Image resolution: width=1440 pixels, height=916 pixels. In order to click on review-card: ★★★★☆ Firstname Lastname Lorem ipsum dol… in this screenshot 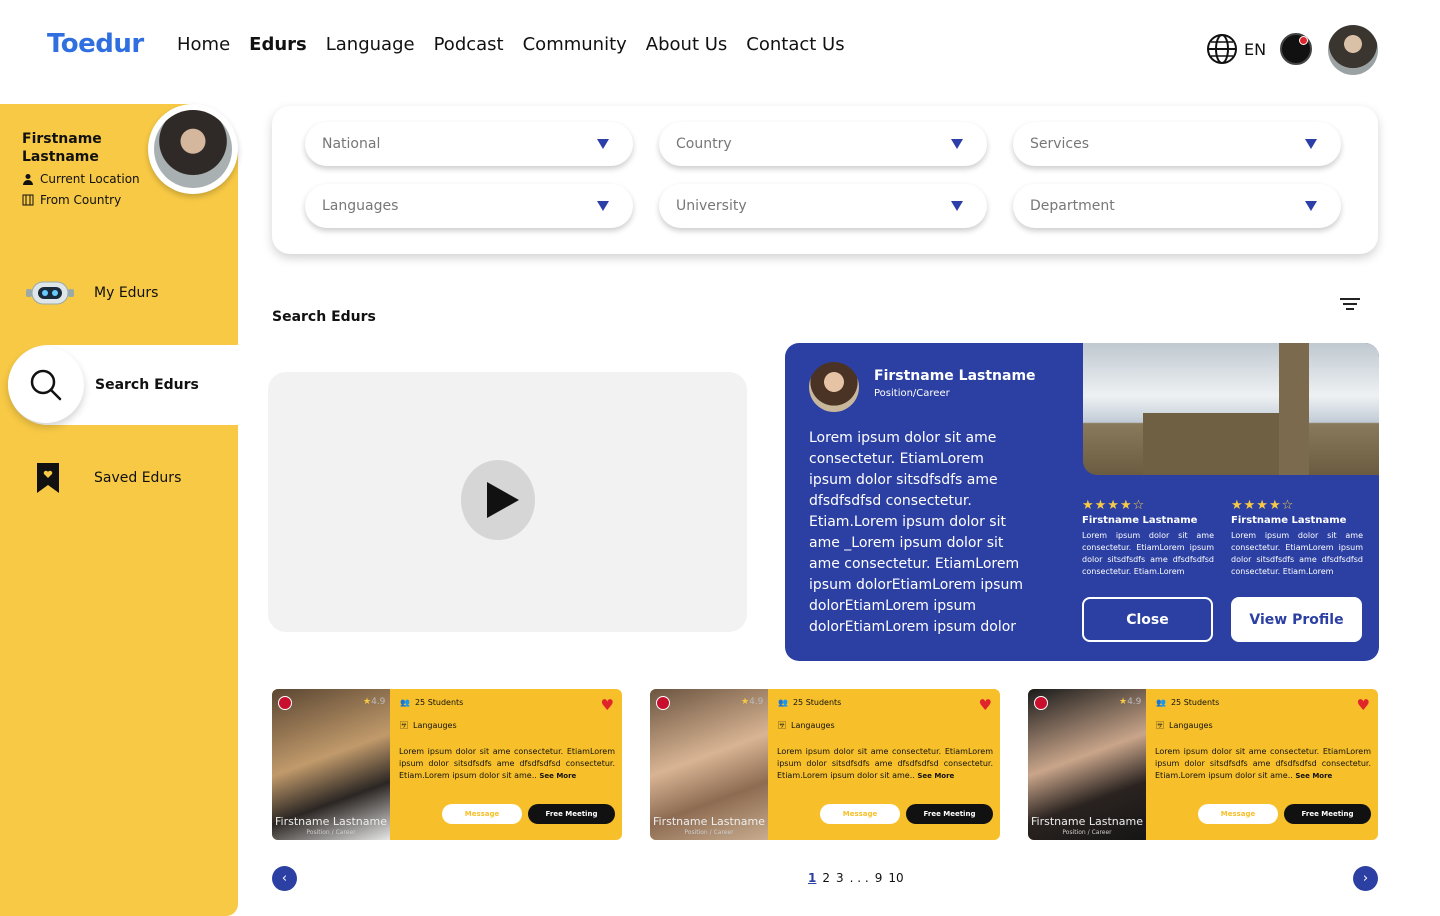, I will do `click(1297, 538)`.